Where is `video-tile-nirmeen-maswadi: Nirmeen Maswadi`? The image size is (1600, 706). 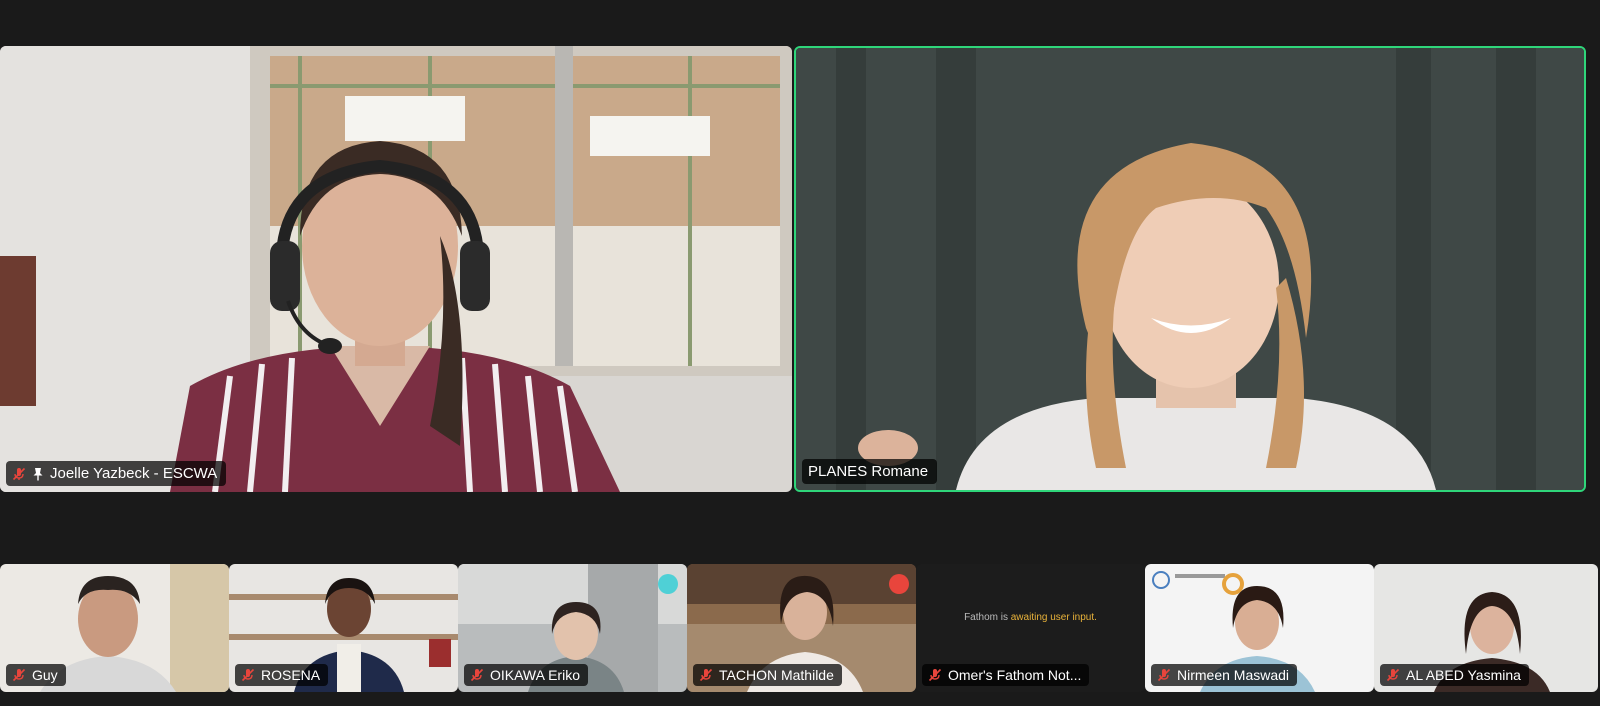 video-tile-nirmeen-maswadi: Nirmeen Maswadi is located at coordinates (1259, 628).